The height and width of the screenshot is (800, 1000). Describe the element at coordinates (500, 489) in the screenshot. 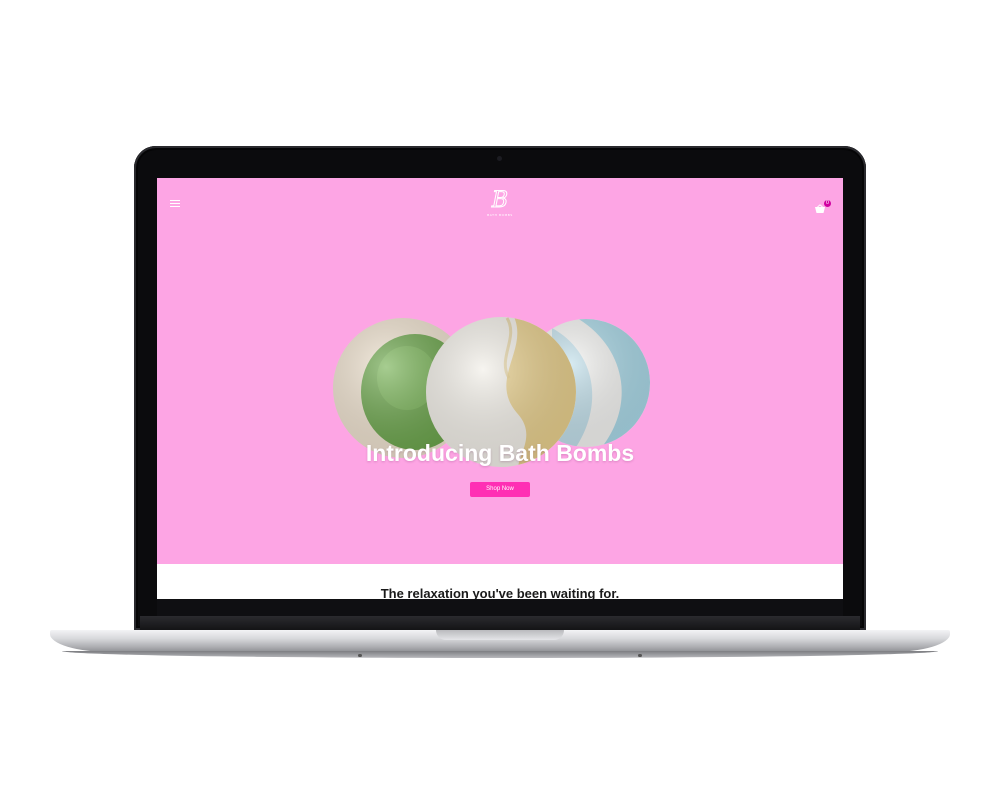

I see `shop-now-button: Shop Now` at that location.